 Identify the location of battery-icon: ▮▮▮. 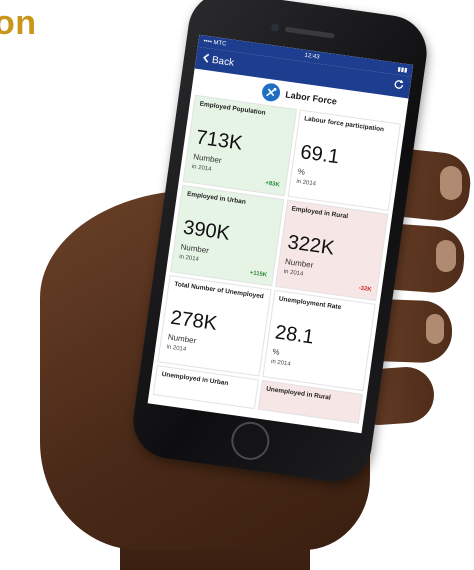
(402, 70).